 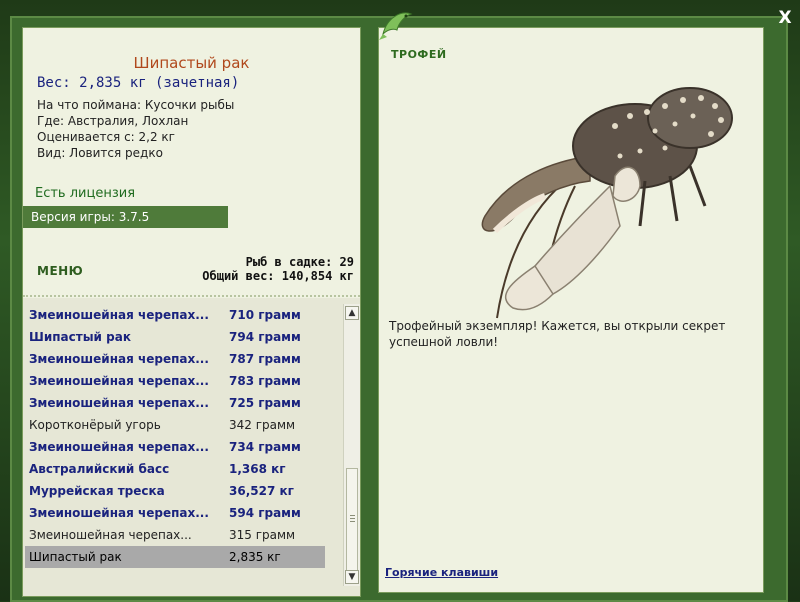 I want to click on list-item: Змеиношейная черепах... 315 грамм, so click(x=175, y=535).